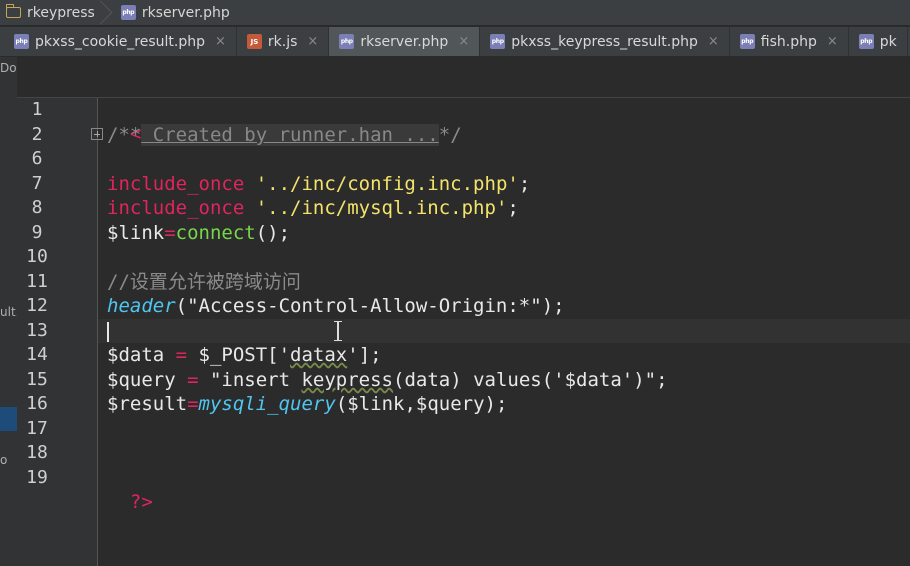  I want to click on tab-rk-js: JS rk.js ×, so click(283, 41).